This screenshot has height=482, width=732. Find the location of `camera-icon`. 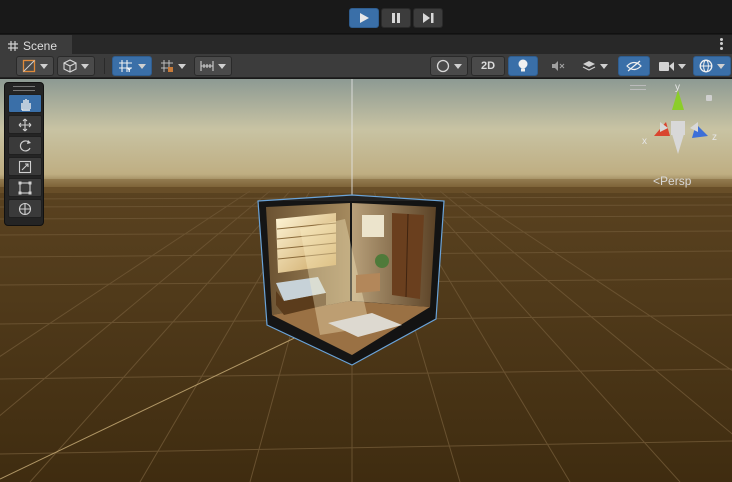

camera-icon is located at coordinates (666, 66).